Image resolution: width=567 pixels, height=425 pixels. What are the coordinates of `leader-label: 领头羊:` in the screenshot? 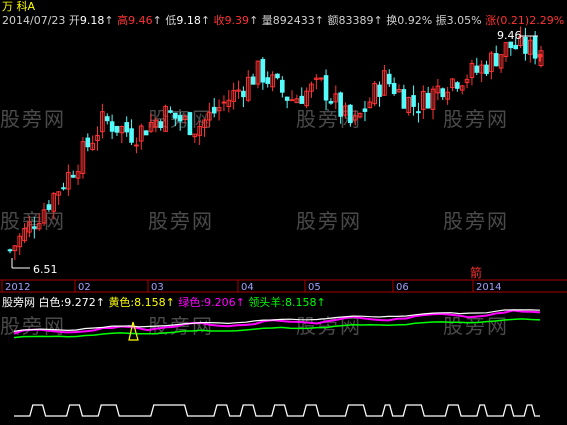 It's located at (267, 302).